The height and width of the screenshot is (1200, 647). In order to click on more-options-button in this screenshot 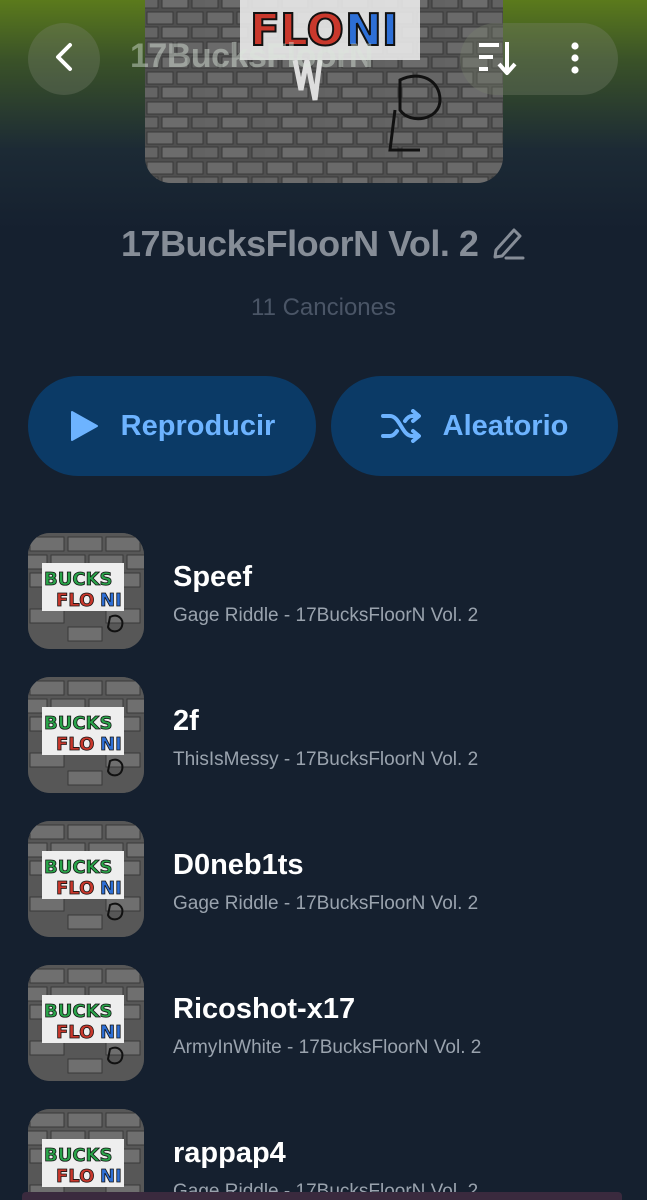, I will do `click(575, 60)`.